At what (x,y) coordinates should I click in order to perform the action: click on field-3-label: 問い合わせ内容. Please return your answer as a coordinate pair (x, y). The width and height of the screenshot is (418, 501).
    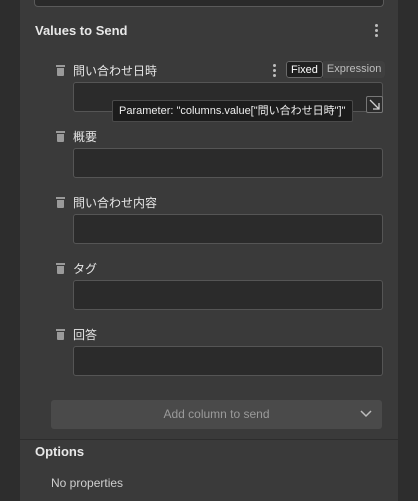
    Looking at the image, I should click on (115, 203).